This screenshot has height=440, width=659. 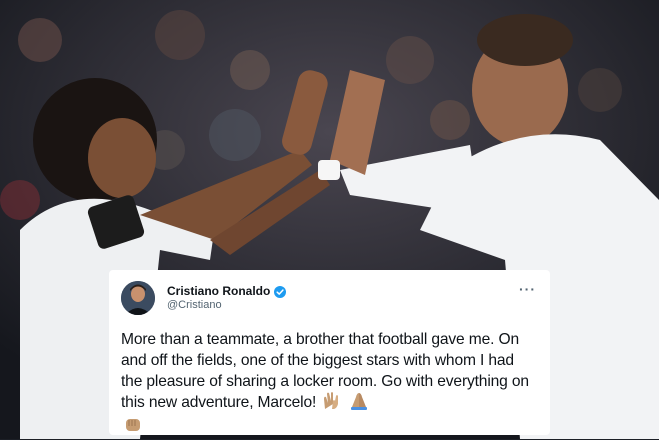 I want to click on author-info: Cristiano Ronaldo @Cristiano, so click(x=343, y=298).